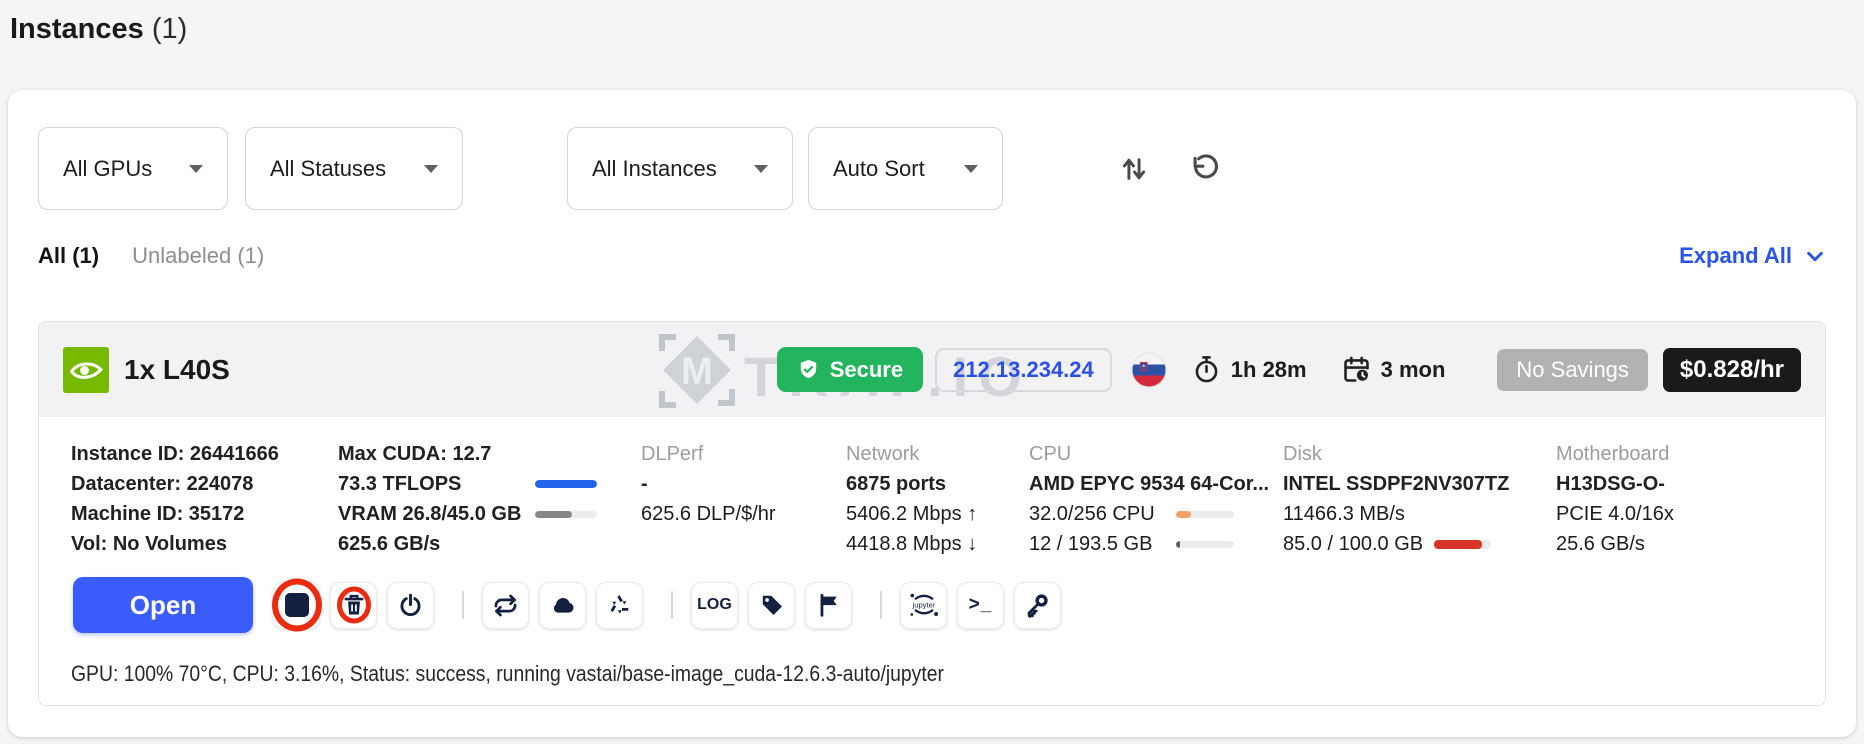  What do you see at coordinates (198, 256) in the screenshot?
I see `tab-unlabeled: Unlabeled (1)` at bounding box center [198, 256].